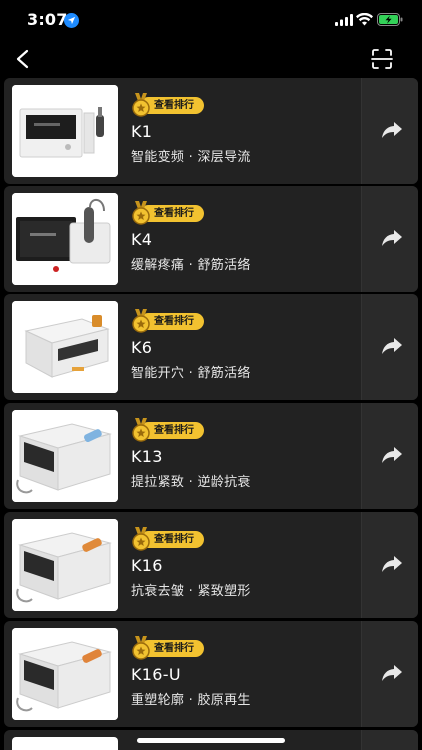 The height and width of the screenshot is (750, 422). Describe the element at coordinates (147, 565) in the screenshot. I see `product-model-name: K16` at that location.